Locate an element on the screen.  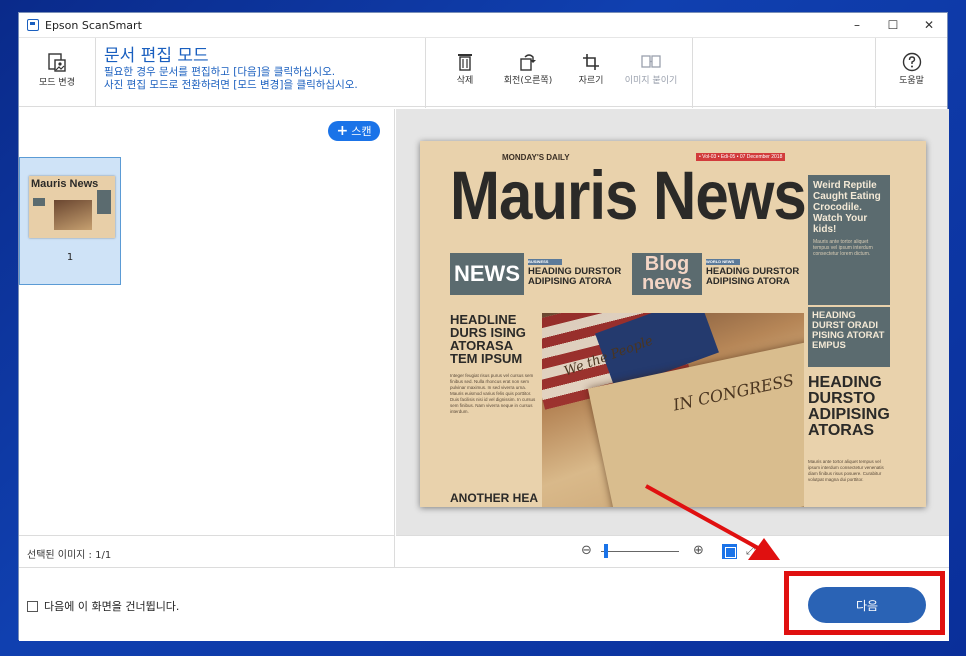
scan-button: + 스캔 is located at coordinates (354, 131).